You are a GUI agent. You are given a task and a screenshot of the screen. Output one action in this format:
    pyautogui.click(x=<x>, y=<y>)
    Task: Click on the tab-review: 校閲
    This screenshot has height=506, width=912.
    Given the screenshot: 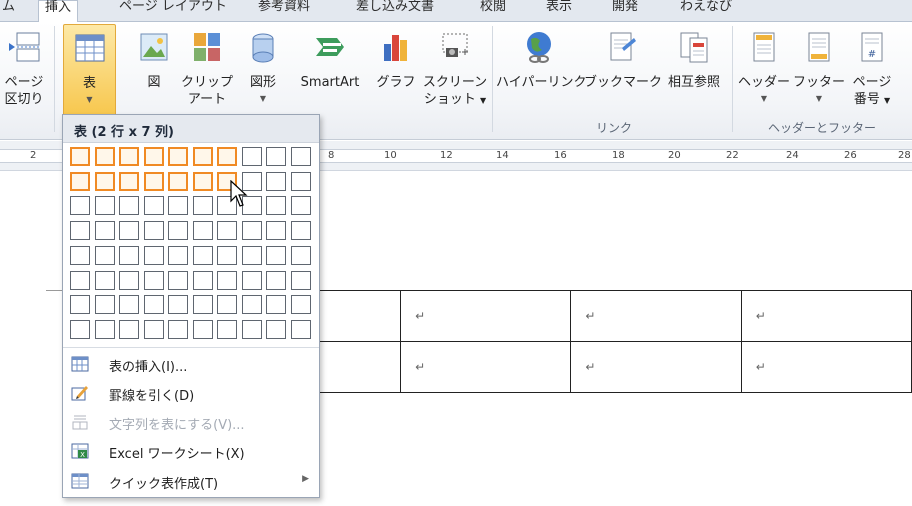 What is the action you would take?
    pyautogui.click(x=493, y=11)
    